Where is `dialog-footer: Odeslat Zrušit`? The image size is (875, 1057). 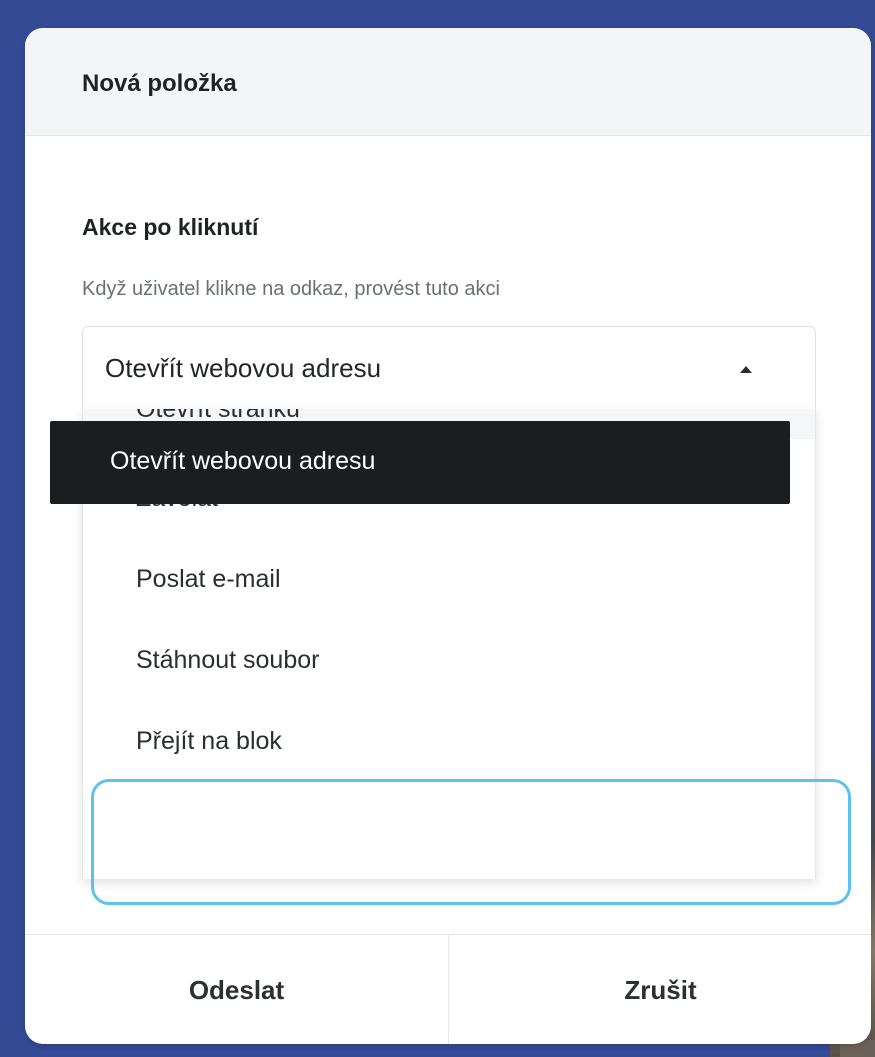
dialog-footer: Odeslat Zrušit is located at coordinates (448, 989).